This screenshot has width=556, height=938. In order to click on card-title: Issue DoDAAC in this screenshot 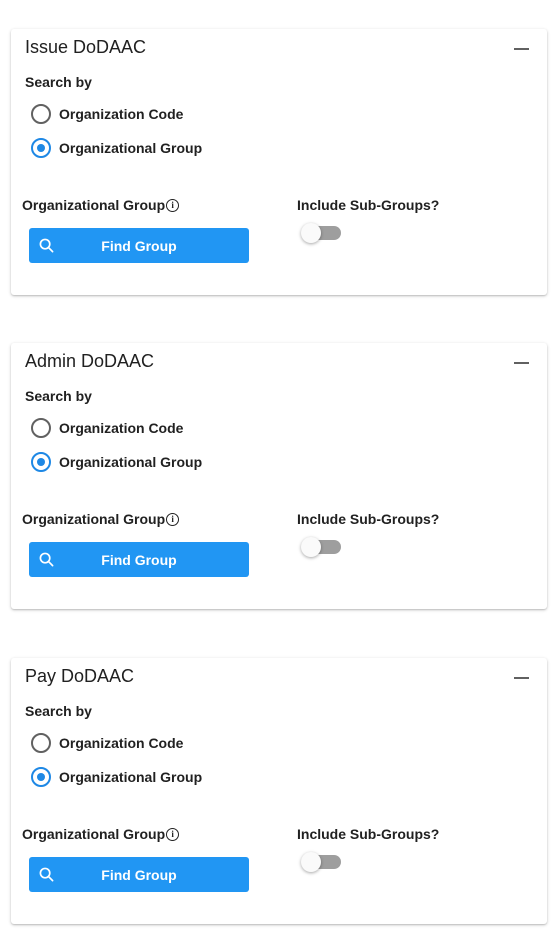, I will do `click(86, 47)`.